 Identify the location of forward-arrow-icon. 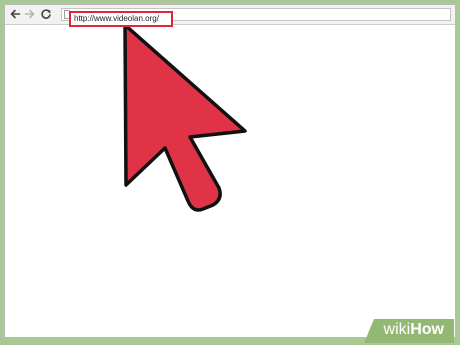
(29, 14).